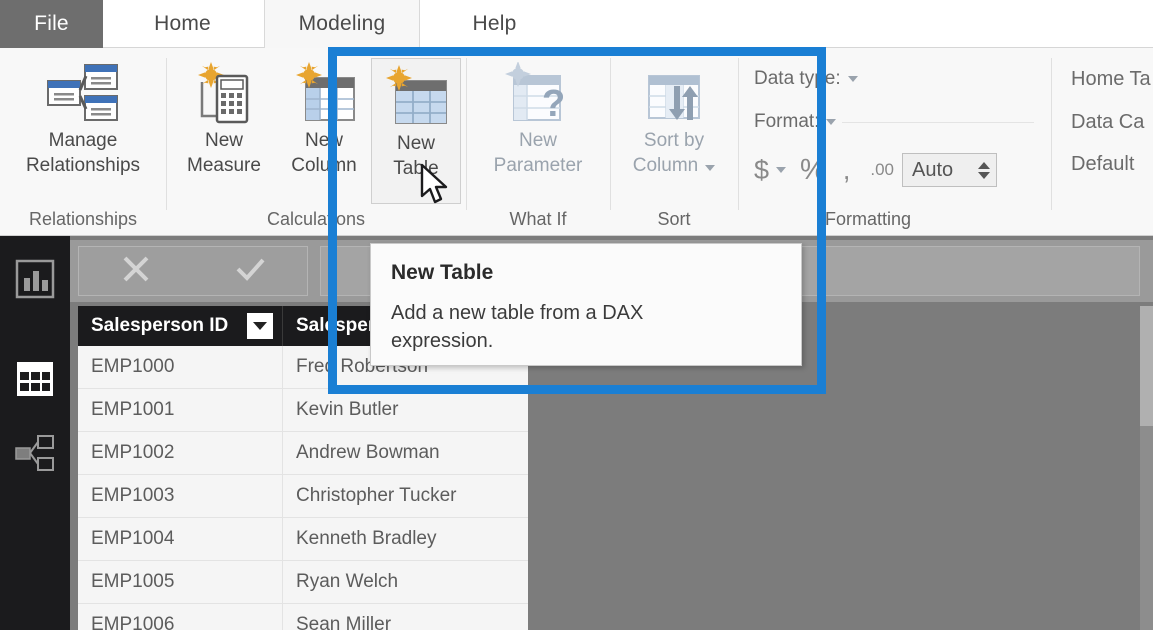  What do you see at coordinates (576, 24) in the screenshot?
I see `ribbon-tab-bar: File Home Modeling Help` at bounding box center [576, 24].